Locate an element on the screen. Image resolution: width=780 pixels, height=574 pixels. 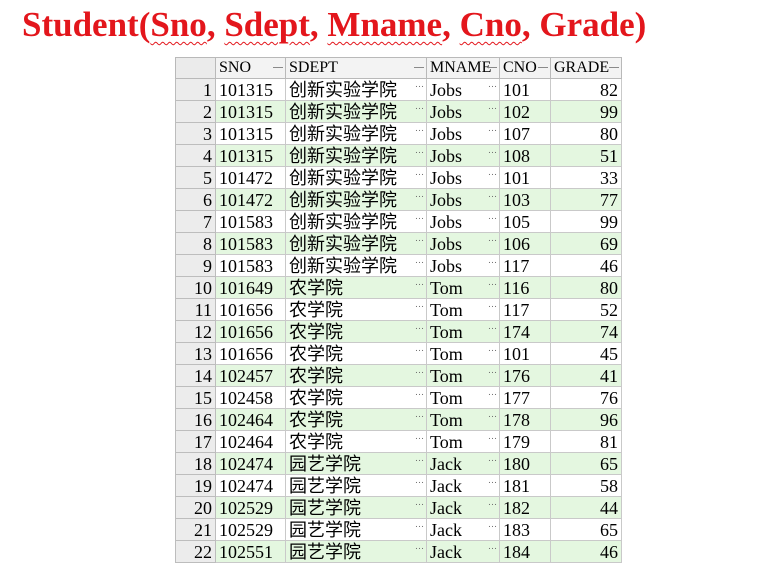
cell-cno: 103 is located at coordinates (525, 199).